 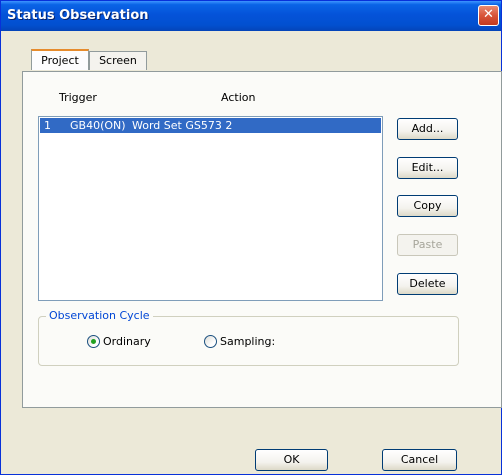 I want to click on row-index: 1, so click(x=47, y=125).